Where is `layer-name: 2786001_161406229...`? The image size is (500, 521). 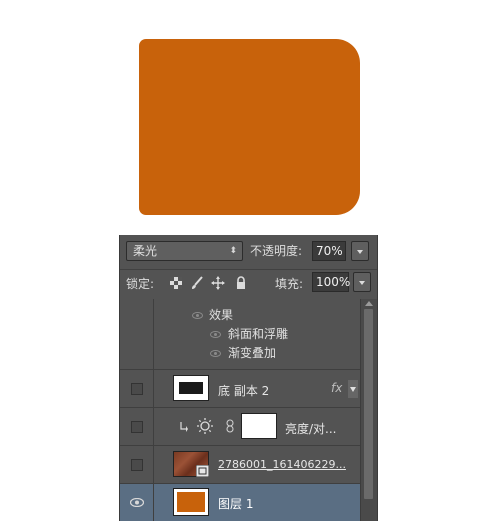
layer-name: 2786001_161406229... is located at coordinates (282, 464).